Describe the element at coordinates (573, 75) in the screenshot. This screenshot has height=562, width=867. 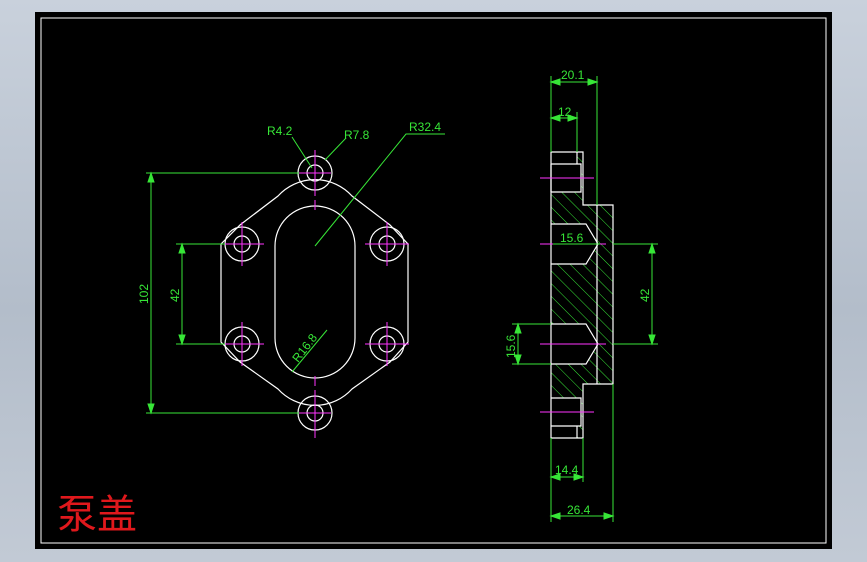
I see `dim-width-top: 20.1` at that location.